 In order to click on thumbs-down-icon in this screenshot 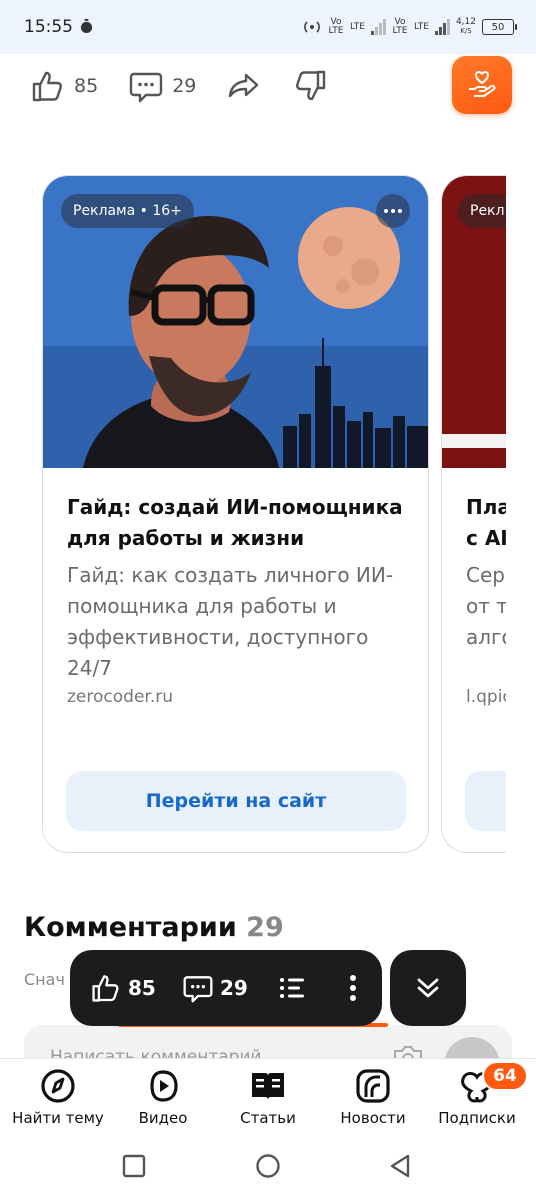, I will do `click(311, 85)`.